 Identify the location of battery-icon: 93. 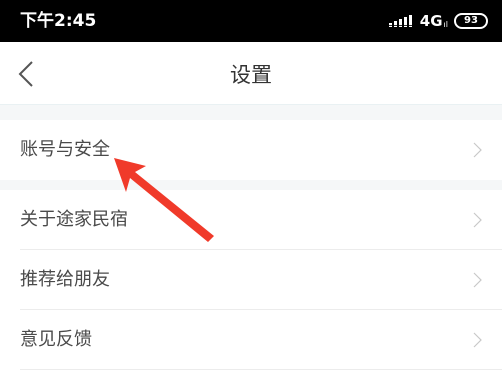
(471, 21).